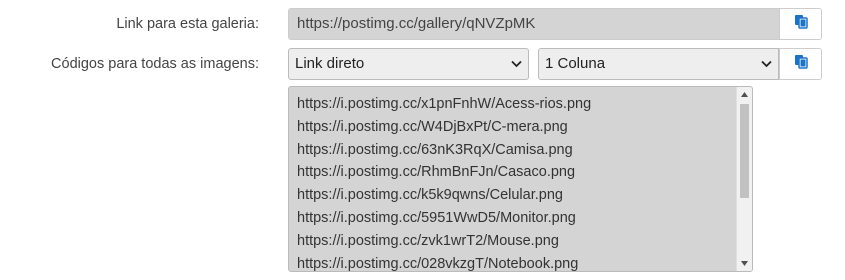 The height and width of the screenshot is (280, 845). What do you see at coordinates (436, 172) in the screenshot?
I see `code-line: https://i.postimg.cc/RhmBnFJn/Casaco.png` at bounding box center [436, 172].